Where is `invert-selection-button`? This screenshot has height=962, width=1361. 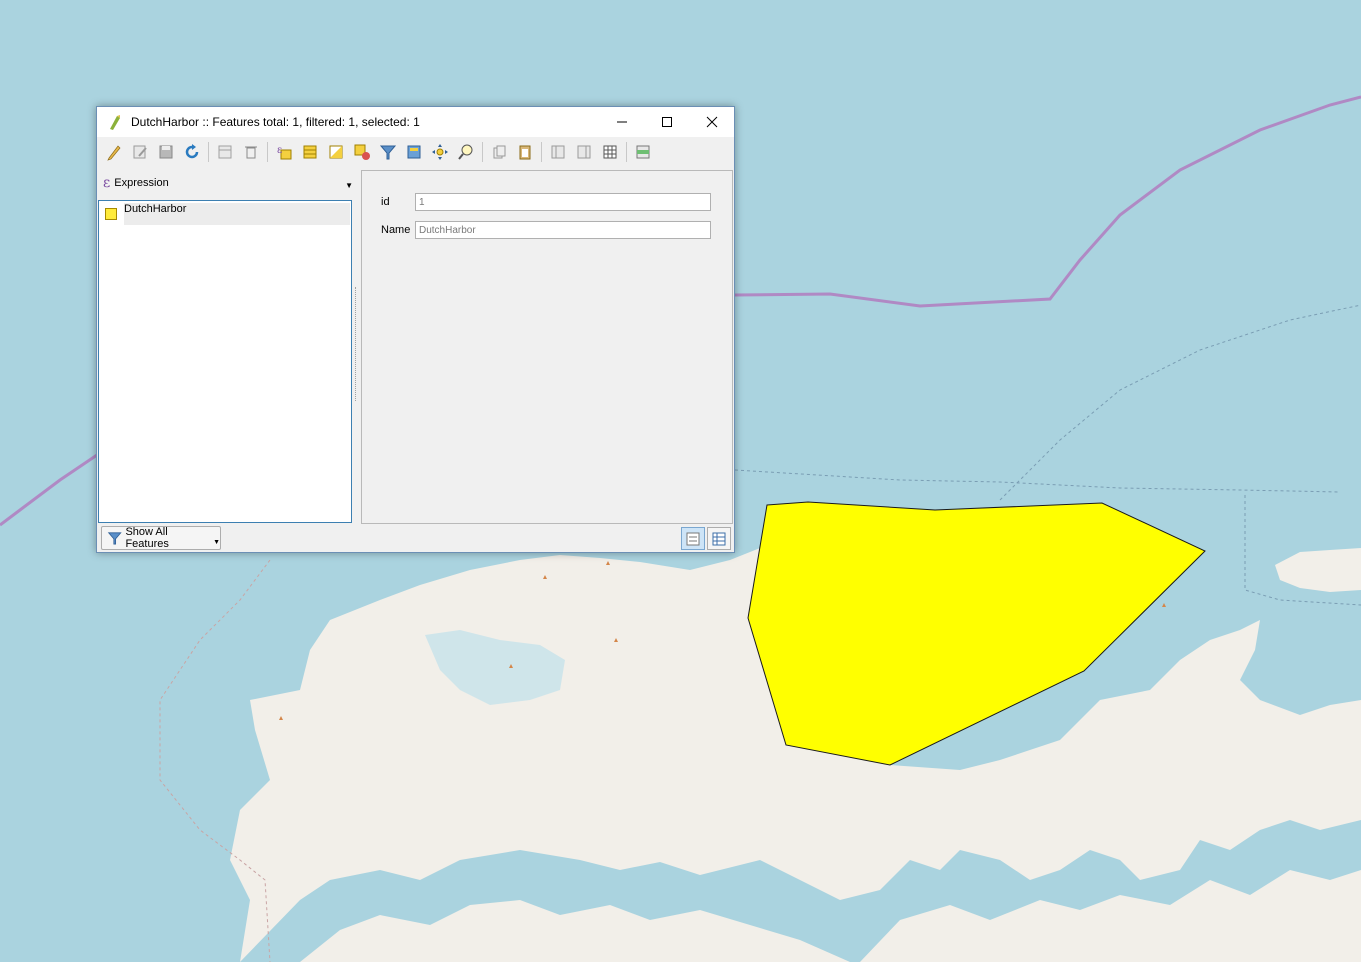 invert-selection-button is located at coordinates (336, 152).